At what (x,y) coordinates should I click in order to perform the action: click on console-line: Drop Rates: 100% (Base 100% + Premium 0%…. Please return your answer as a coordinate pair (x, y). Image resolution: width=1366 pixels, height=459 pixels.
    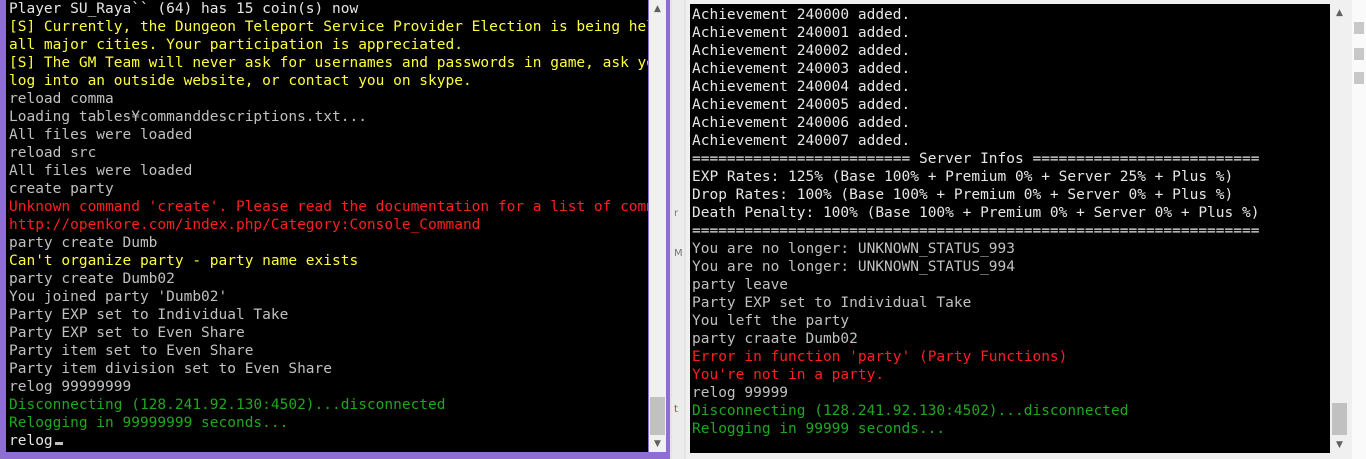
    Looking at the image, I should click on (963, 195).